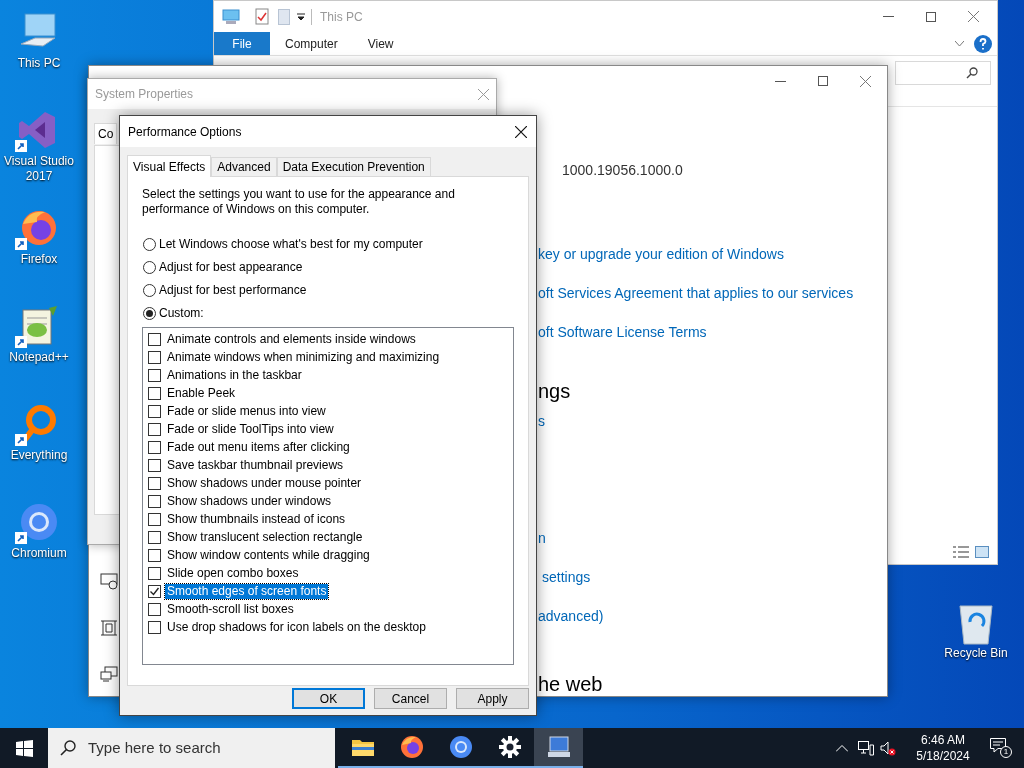 The image size is (1024, 768). I want to click on effect-option: Enable Peek, so click(201, 393).